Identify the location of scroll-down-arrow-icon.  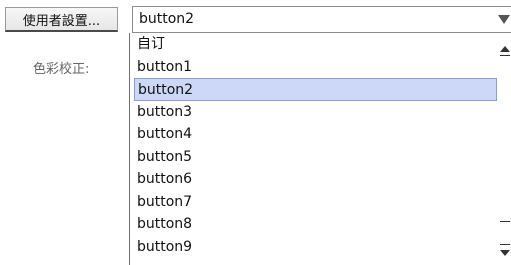
(505, 251).